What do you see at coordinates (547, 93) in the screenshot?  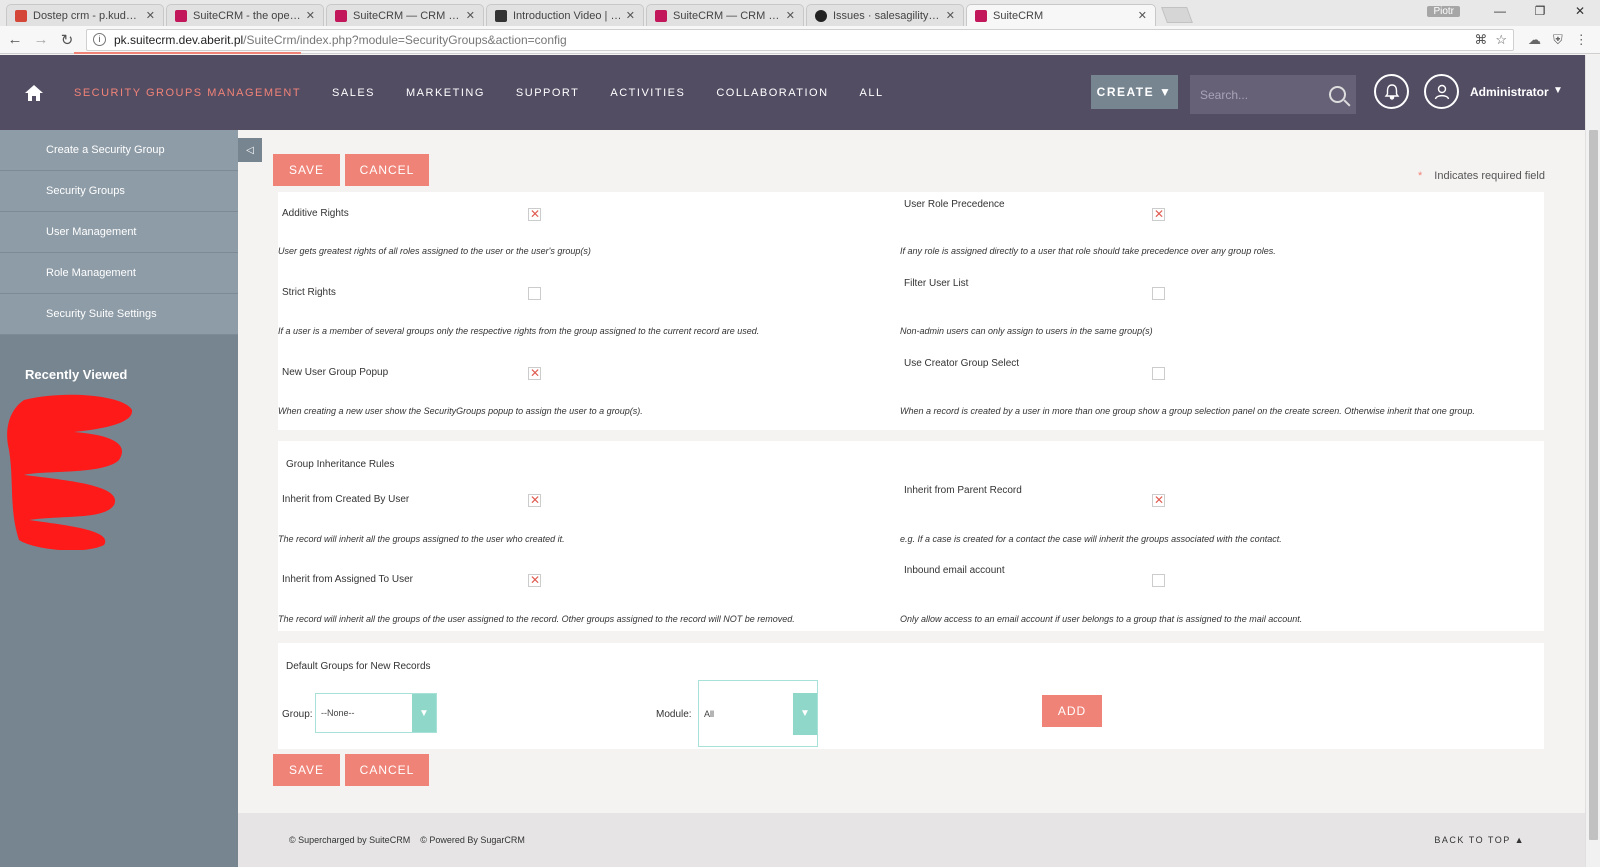 I see `nav-support: SUPPORT` at bounding box center [547, 93].